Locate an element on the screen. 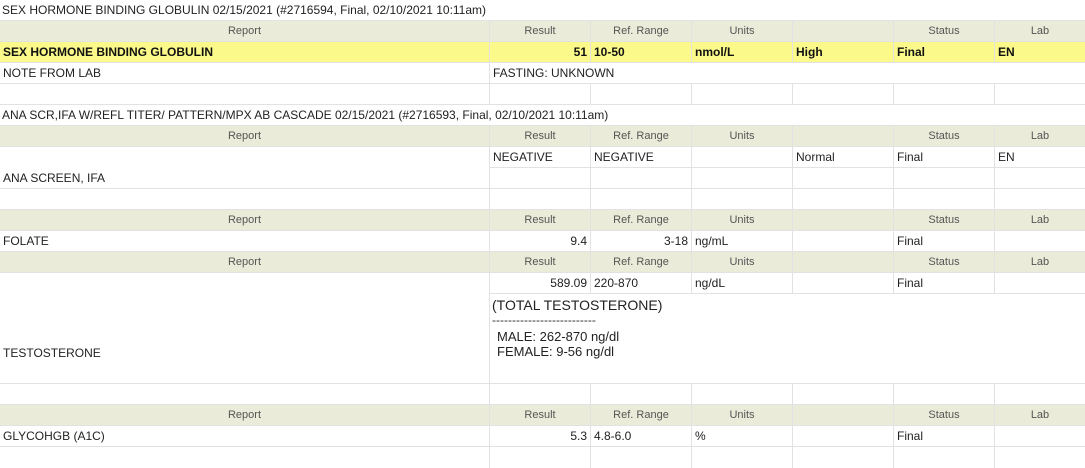 Image resolution: width=1085 pixels, height=468 pixels. note-row: NOTE FROM LAB FASTING: UNKNOWN is located at coordinates (542, 73).